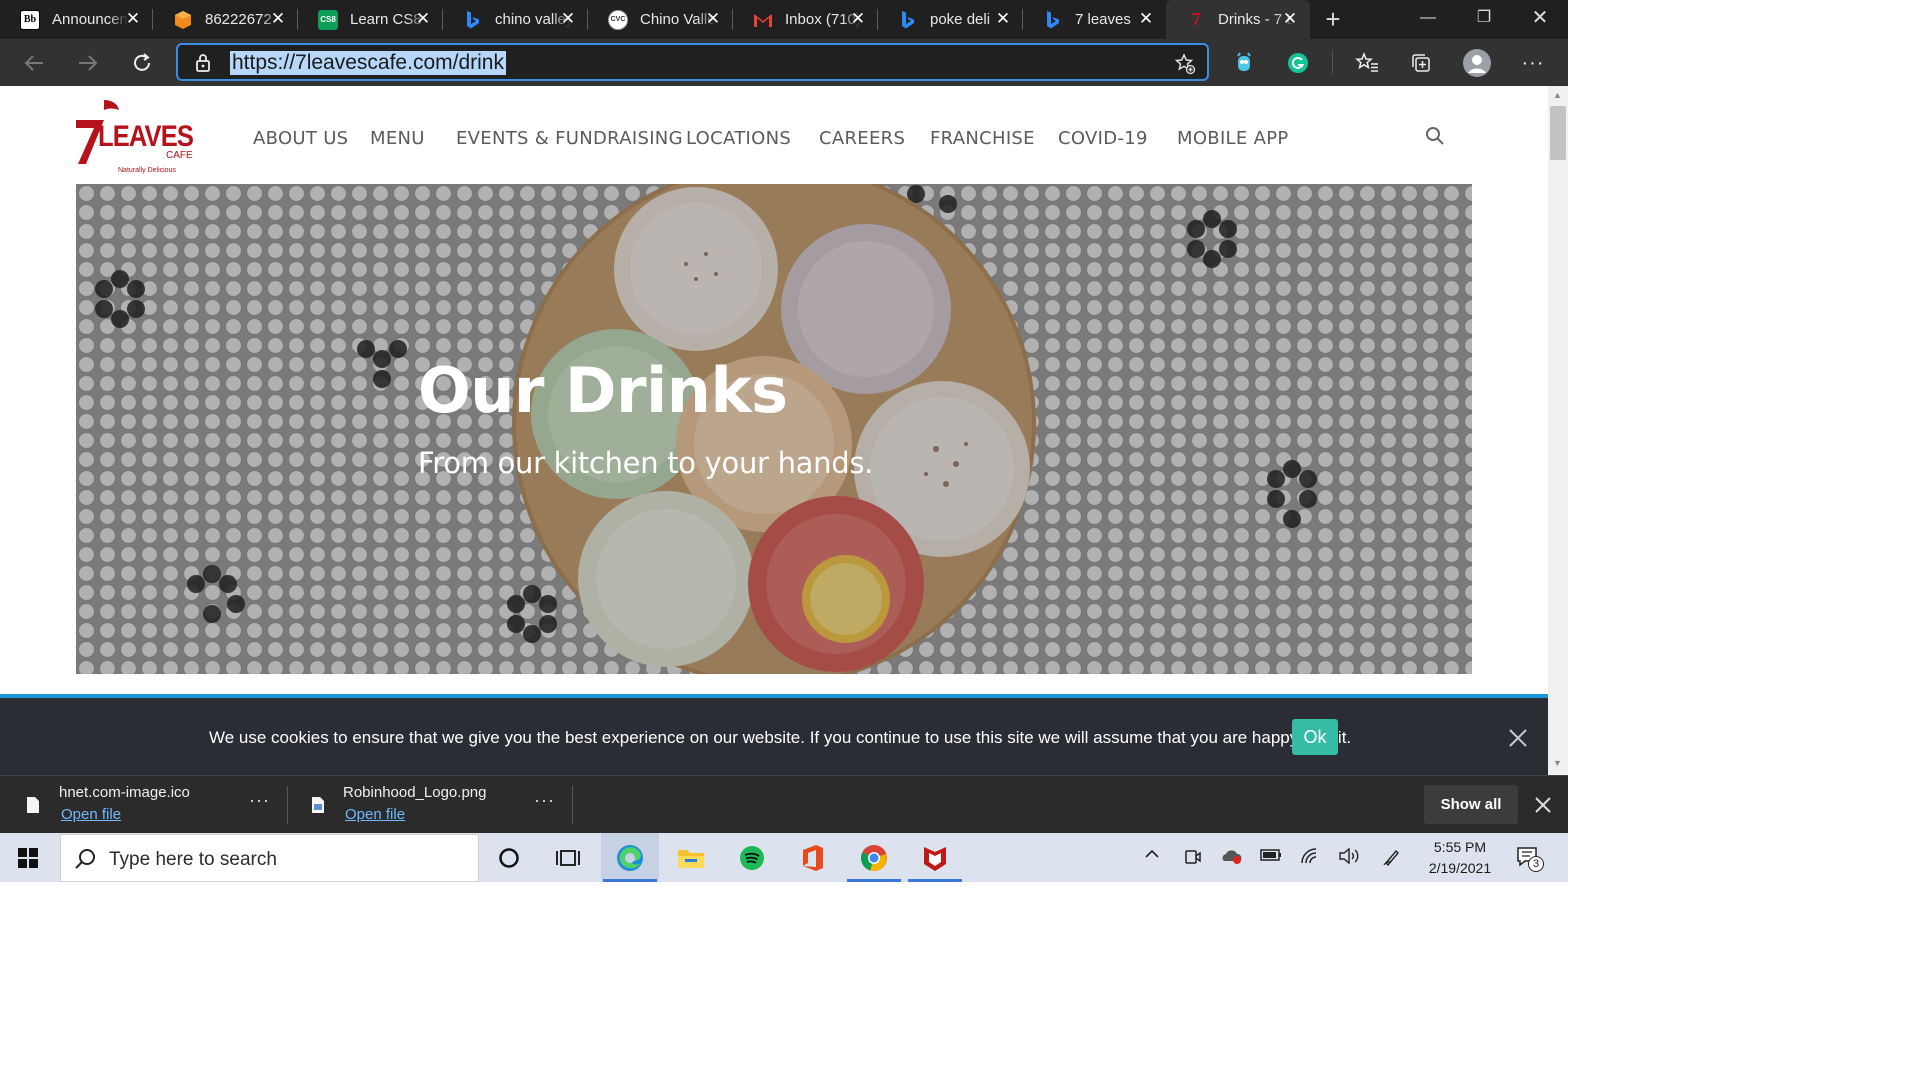  Describe the element at coordinates (1392, 859) in the screenshot. I see `pen-icon` at that location.